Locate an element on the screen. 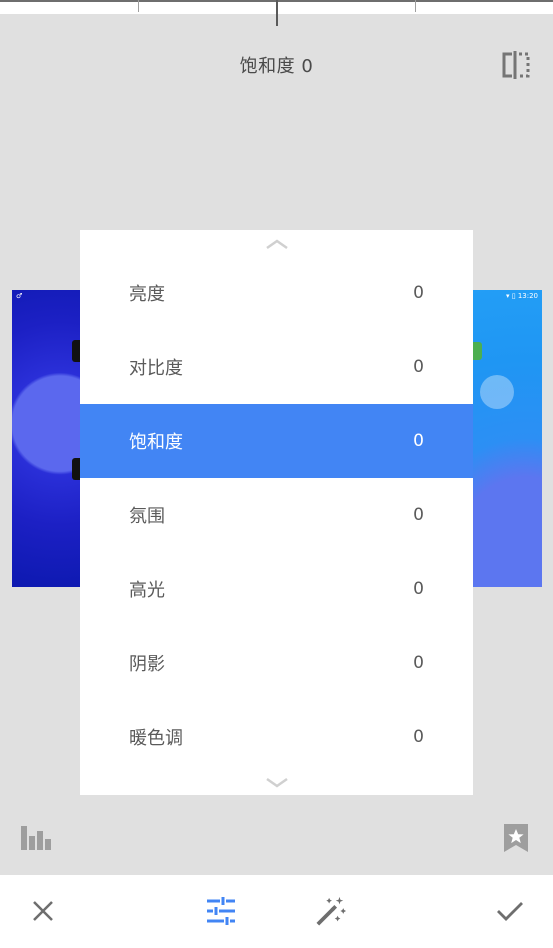 Image resolution: width=553 pixels, height=948 pixels. apply-button is located at coordinates (510, 911).